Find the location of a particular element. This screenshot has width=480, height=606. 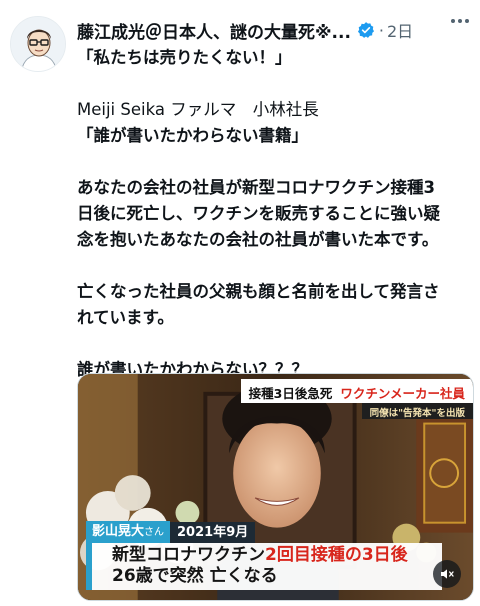

verified-badge-icon is located at coordinates (365, 30).